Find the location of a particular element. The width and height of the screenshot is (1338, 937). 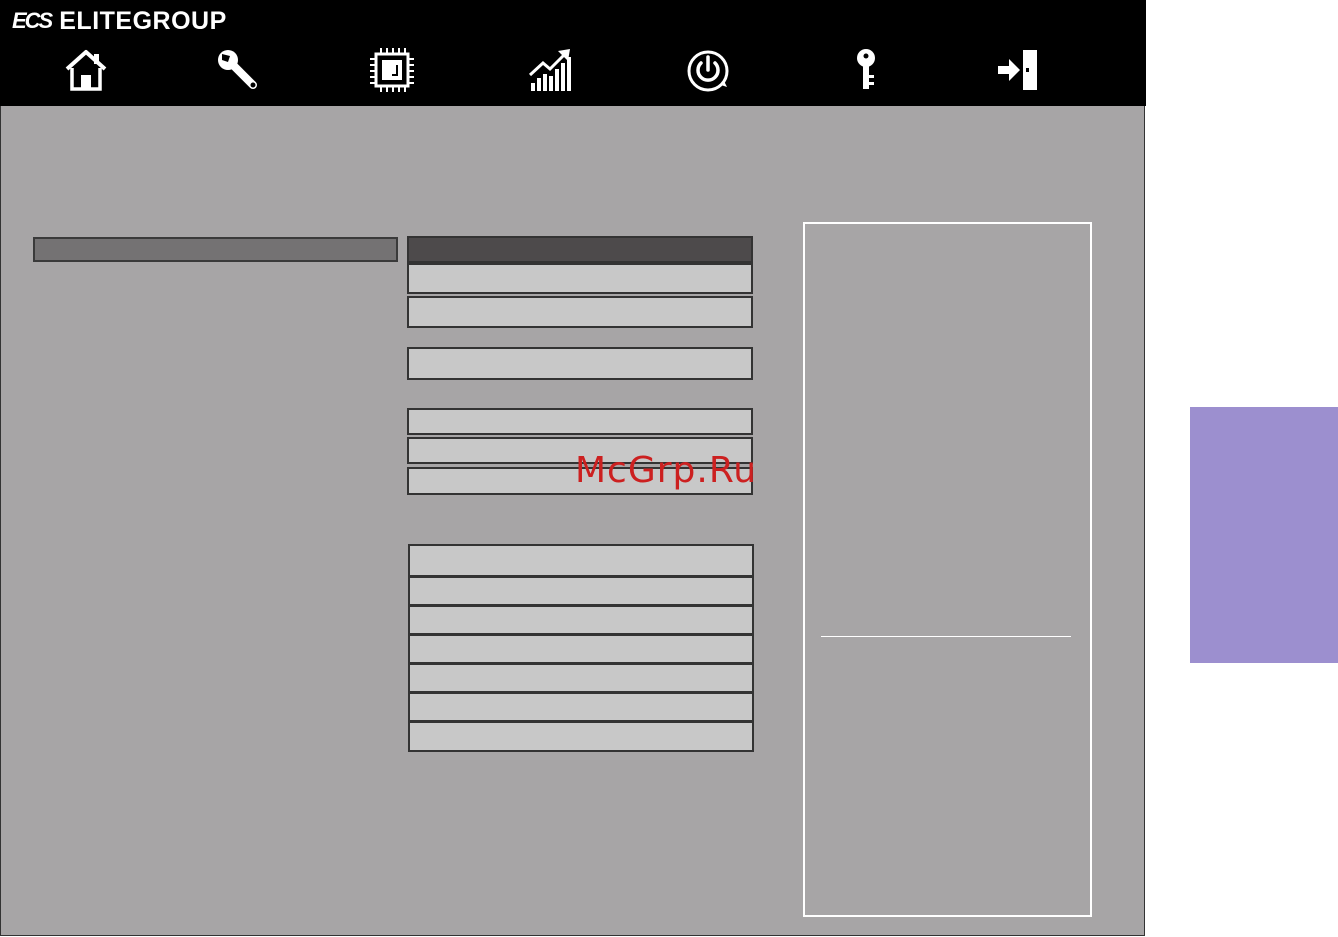

home-icon is located at coordinates (86, 70).